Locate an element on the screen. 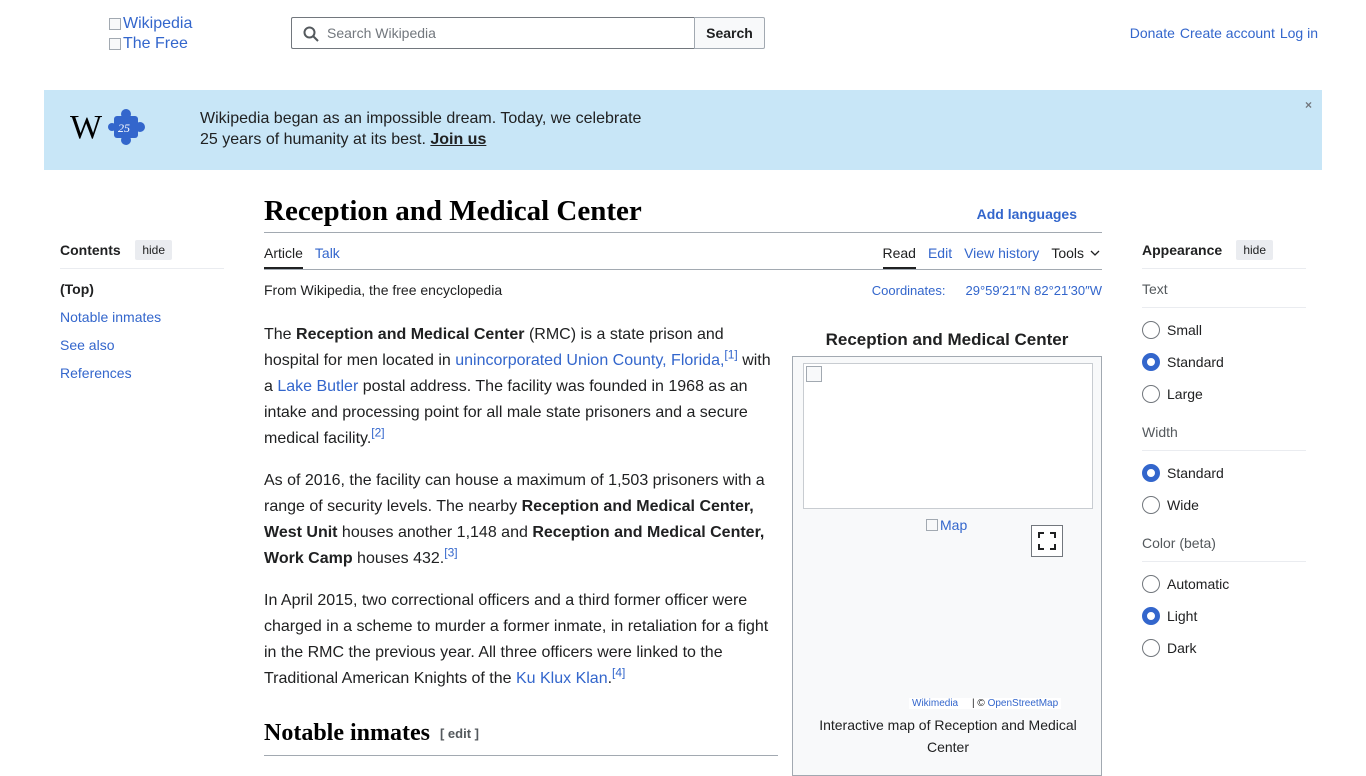  text-size-large: Large is located at coordinates (1224, 394).